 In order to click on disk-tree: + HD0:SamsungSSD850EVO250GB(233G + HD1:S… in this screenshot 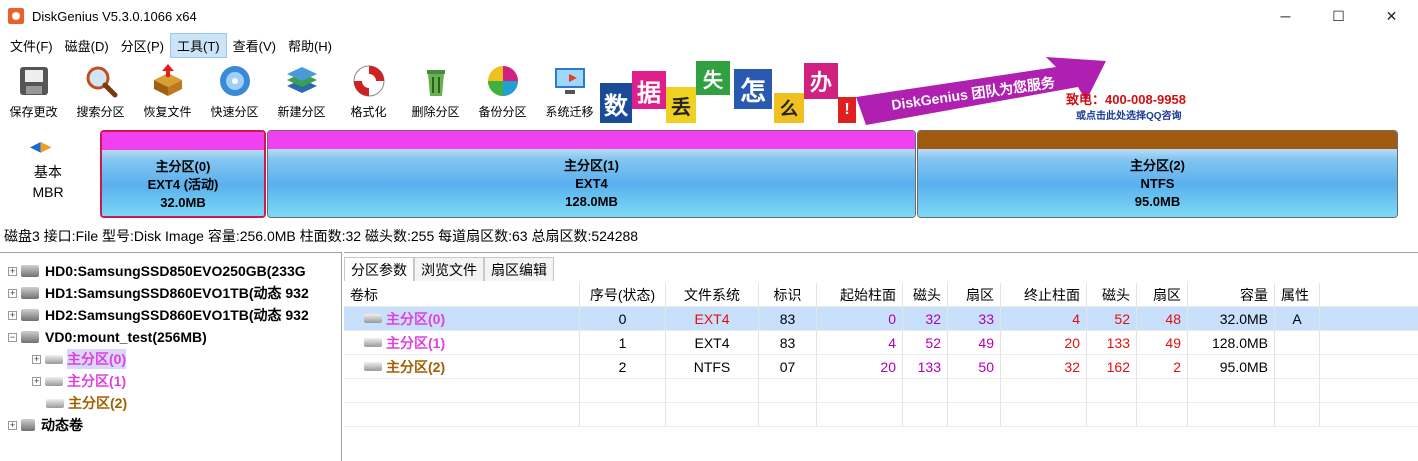, I will do `click(171, 356)`.